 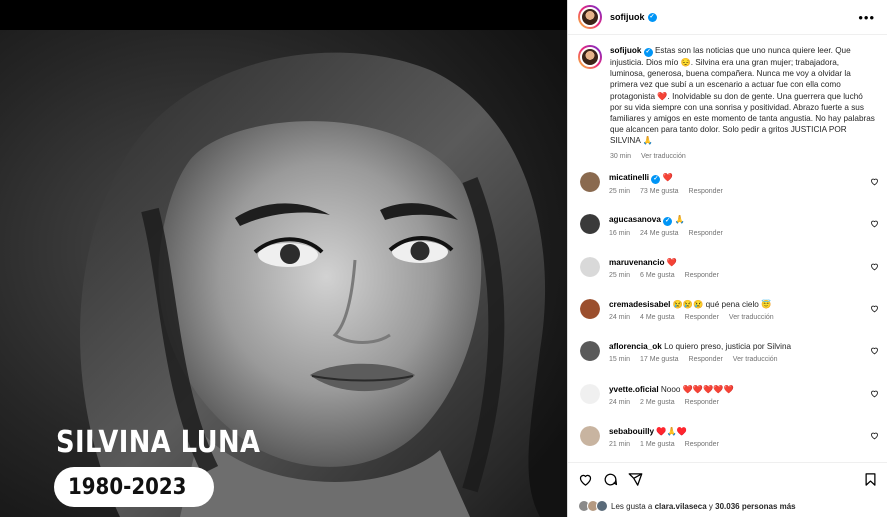 I want to click on years-badge: 1980-2023, so click(x=134, y=487).